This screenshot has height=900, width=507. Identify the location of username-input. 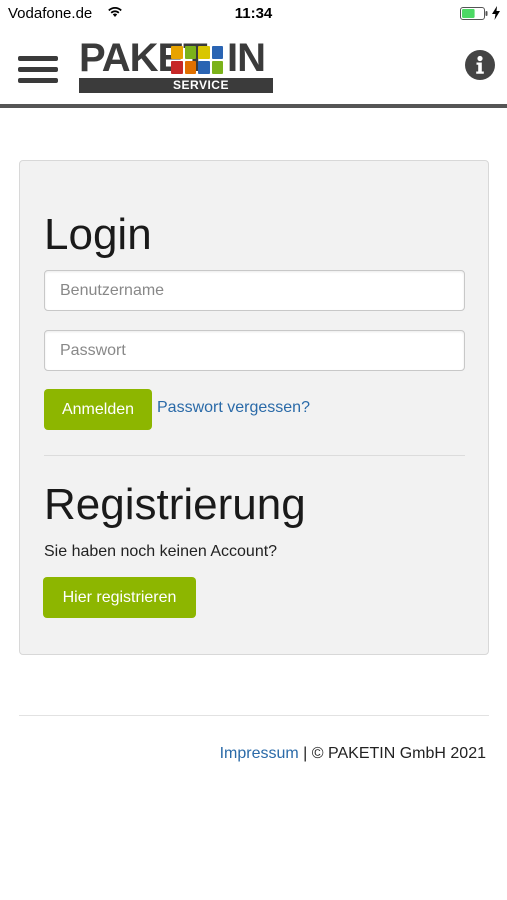
(254, 290).